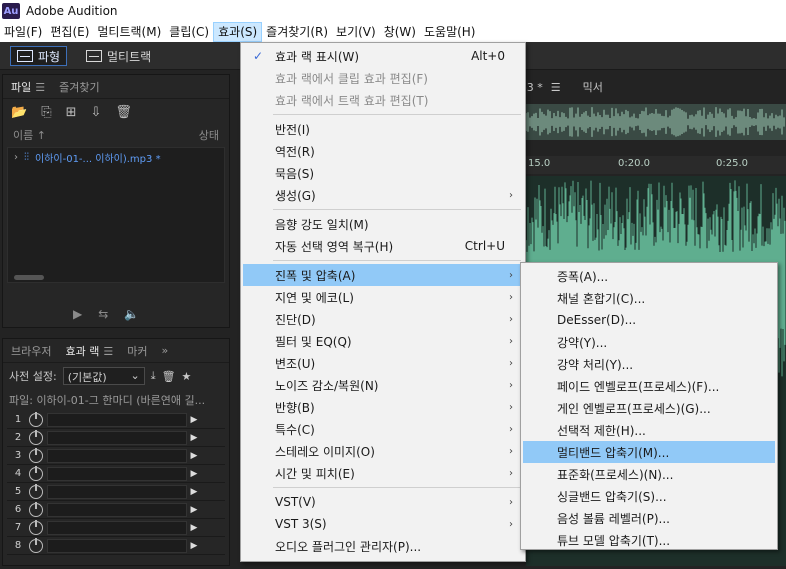 This screenshot has height=569, width=786. What do you see at coordinates (656, 165) in the screenshot?
I see `timeline-ruler: 15.0 0:20.0 0:25.0` at bounding box center [656, 165].